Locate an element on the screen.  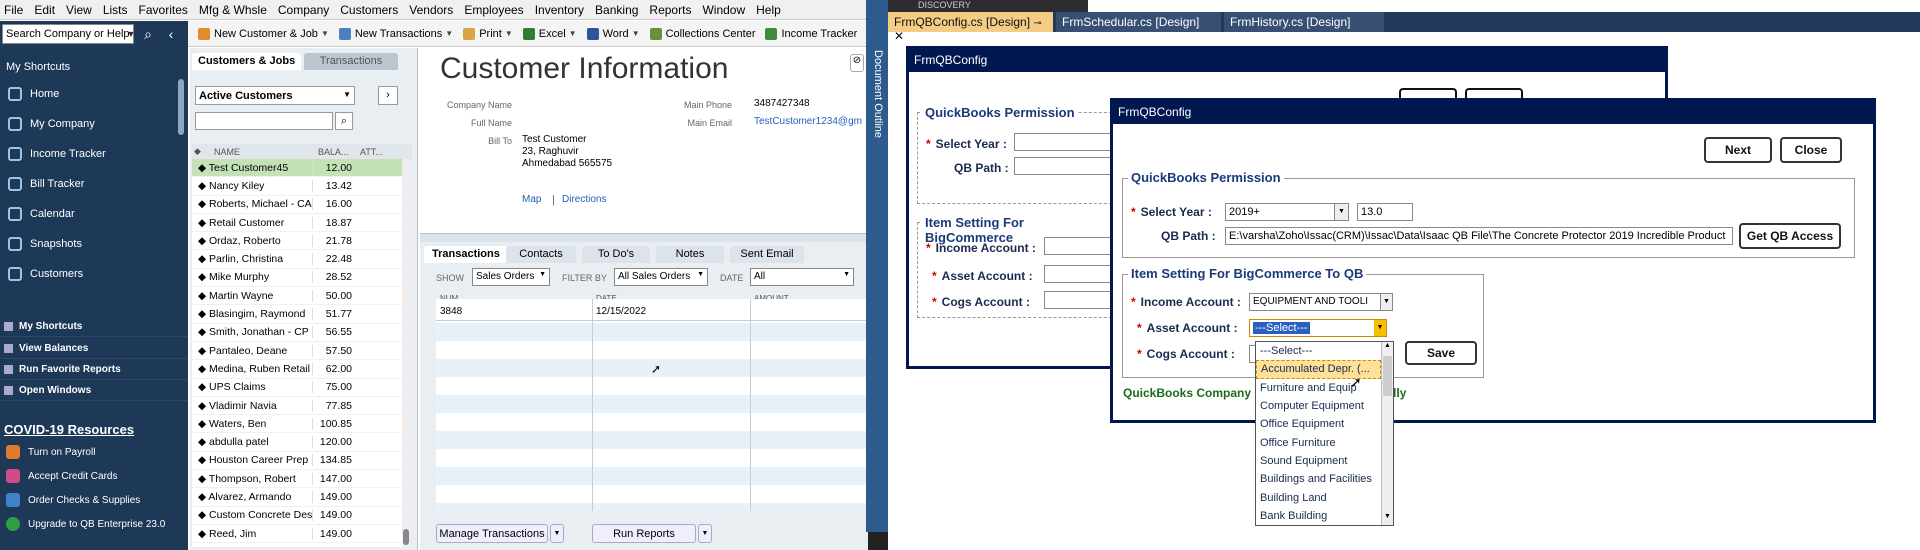
pin-icon: ⊸ is located at coordinates (1037, 23).